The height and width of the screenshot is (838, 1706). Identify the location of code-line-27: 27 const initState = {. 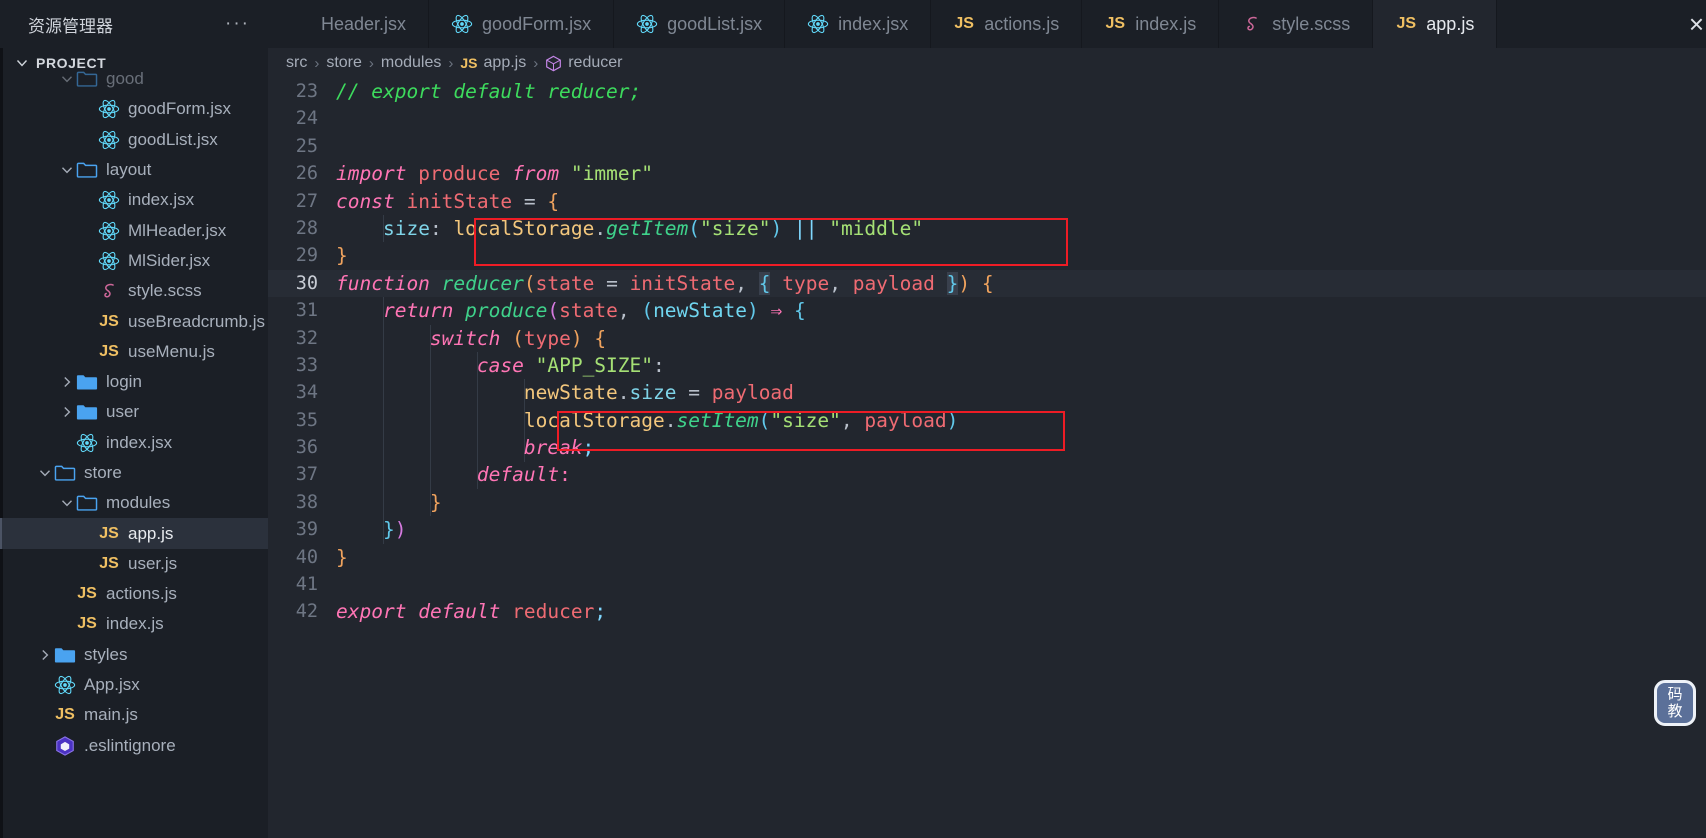
(987, 201).